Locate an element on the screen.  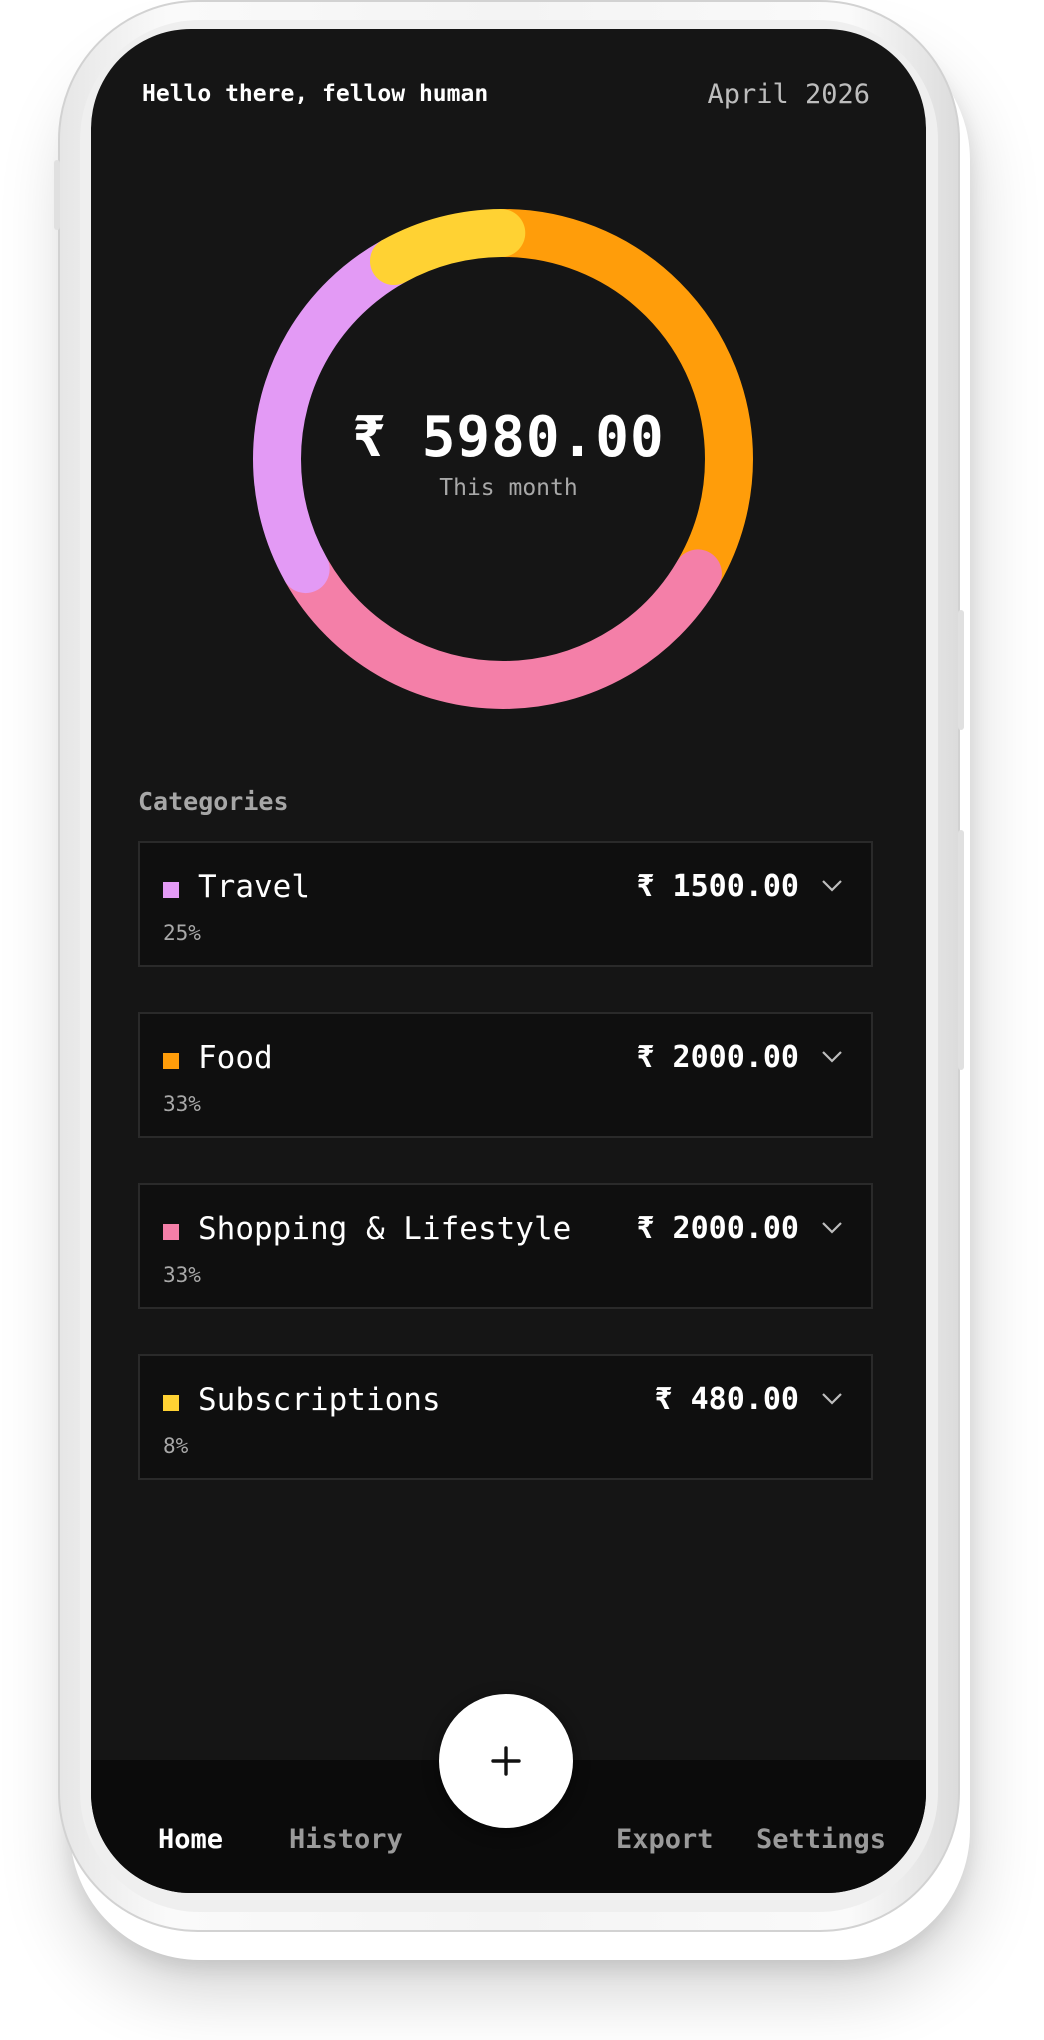
category-card-subscriptions: Subscriptions 8% ₹ 480.00 is located at coordinates (505, 1417).